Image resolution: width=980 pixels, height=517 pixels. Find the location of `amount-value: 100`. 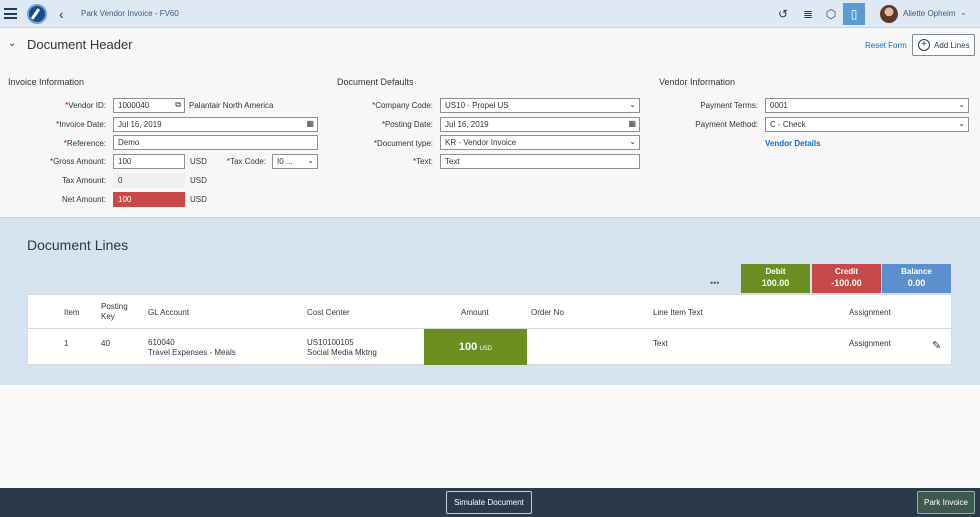

amount-value: 100 is located at coordinates (468, 347).